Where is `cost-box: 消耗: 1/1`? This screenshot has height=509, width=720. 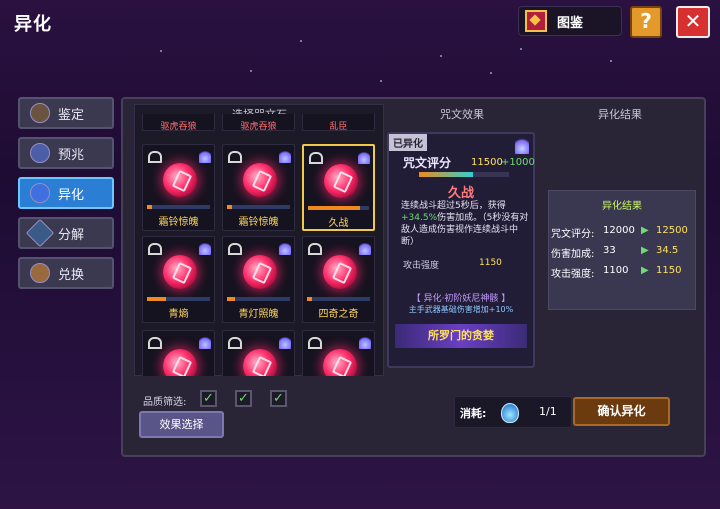
cost-box: 消耗: 1/1 is located at coordinates (513, 412).